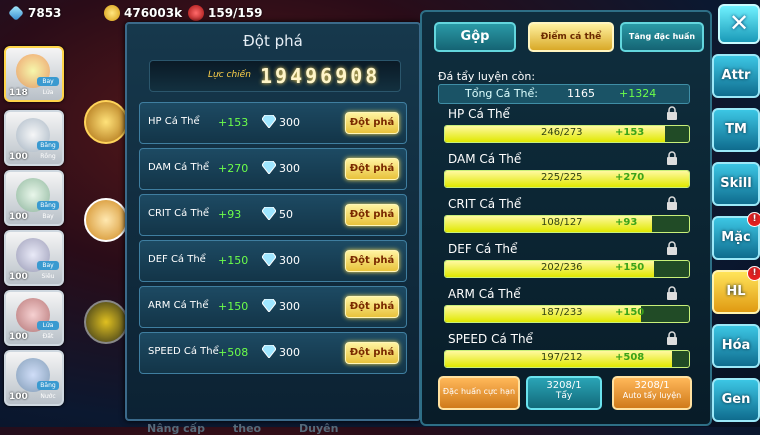 The height and width of the screenshot is (435, 760). What do you see at coordinates (736, 400) in the screenshot?
I see `nav-gen-button: Gen` at bounding box center [736, 400].